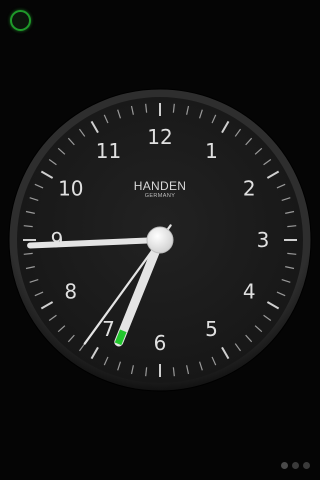  I want to click on clock-brand-sub: GERMANY, so click(160, 196).